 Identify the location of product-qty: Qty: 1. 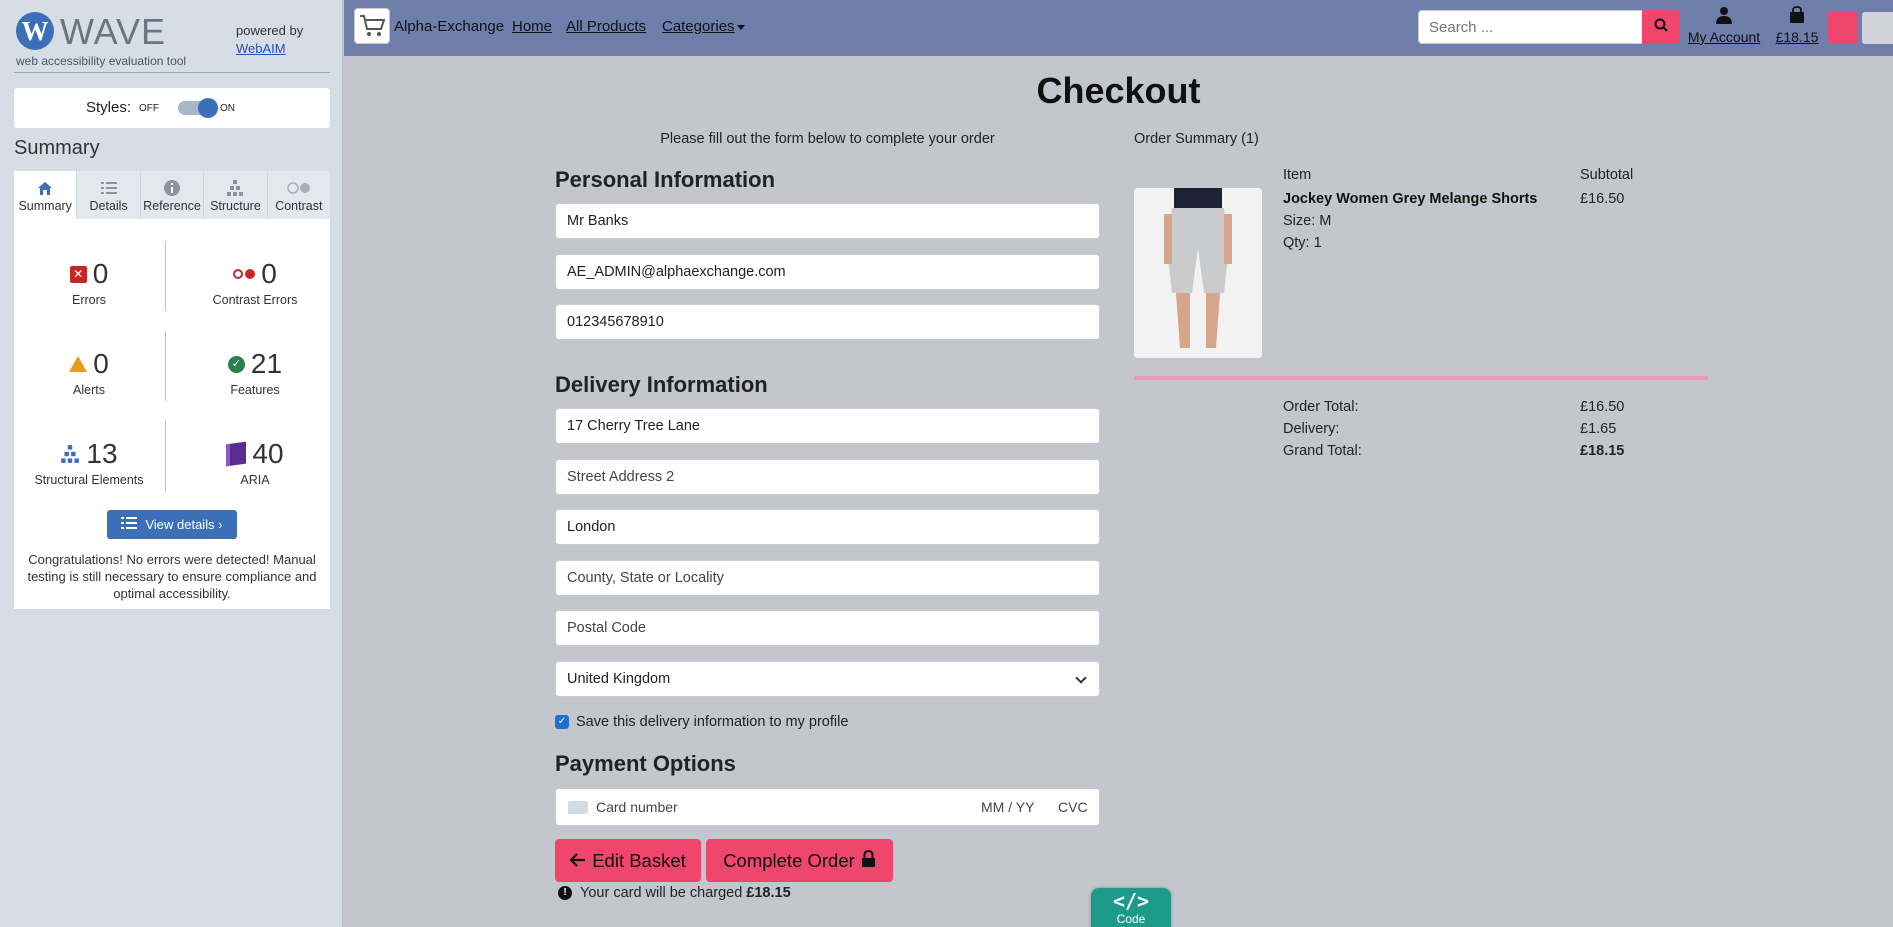
(1302, 243).